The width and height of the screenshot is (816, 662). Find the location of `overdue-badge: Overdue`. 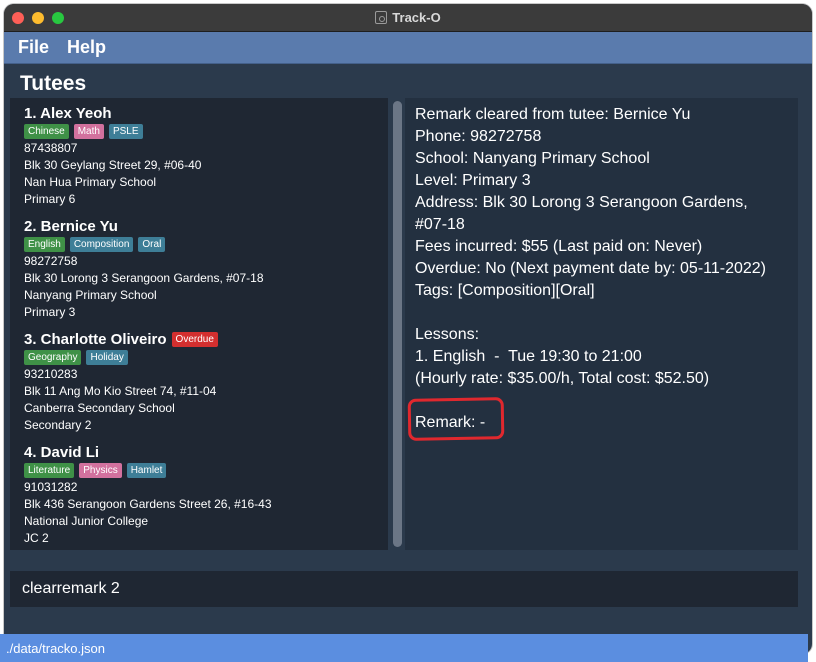

overdue-badge: Overdue is located at coordinates (194, 339).